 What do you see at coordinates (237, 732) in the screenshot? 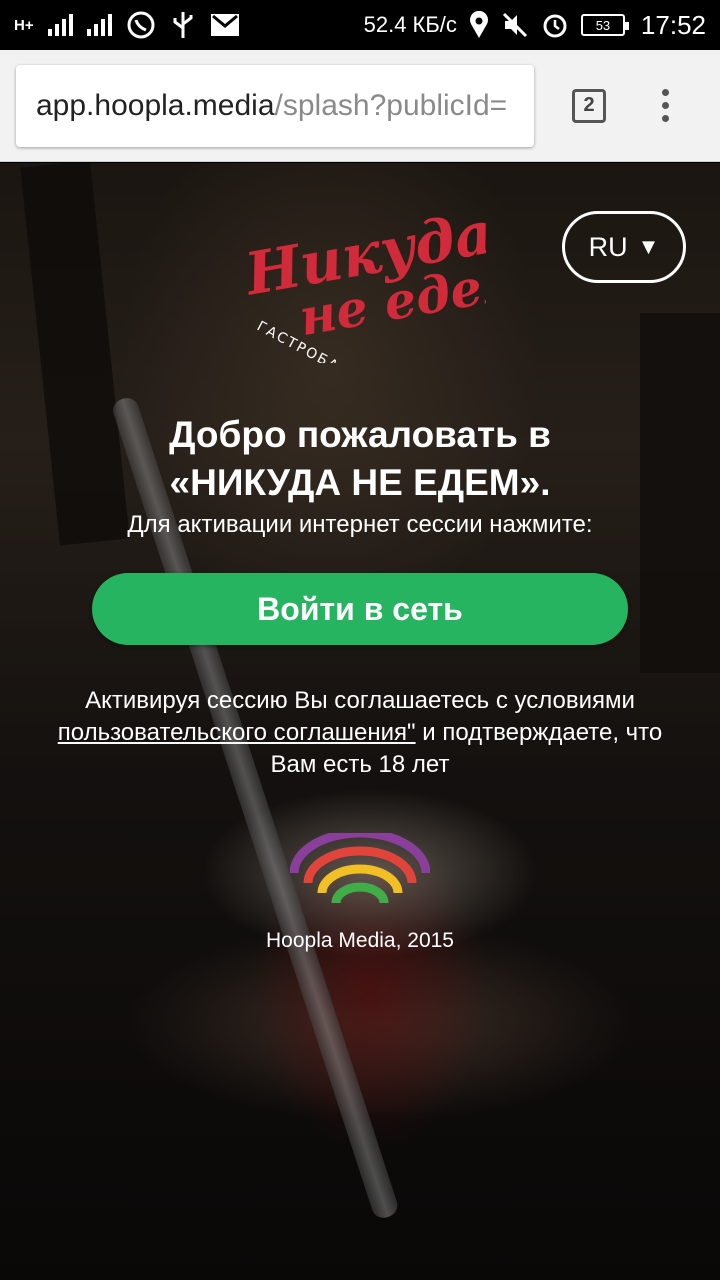
I see `terms-link: пользовательского соглашения"` at bounding box center [237, 732].